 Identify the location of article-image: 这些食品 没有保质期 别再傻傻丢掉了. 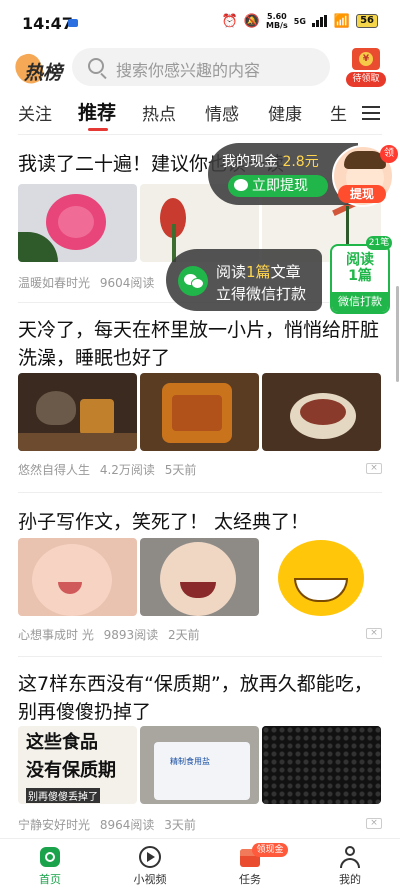
(77, 765).